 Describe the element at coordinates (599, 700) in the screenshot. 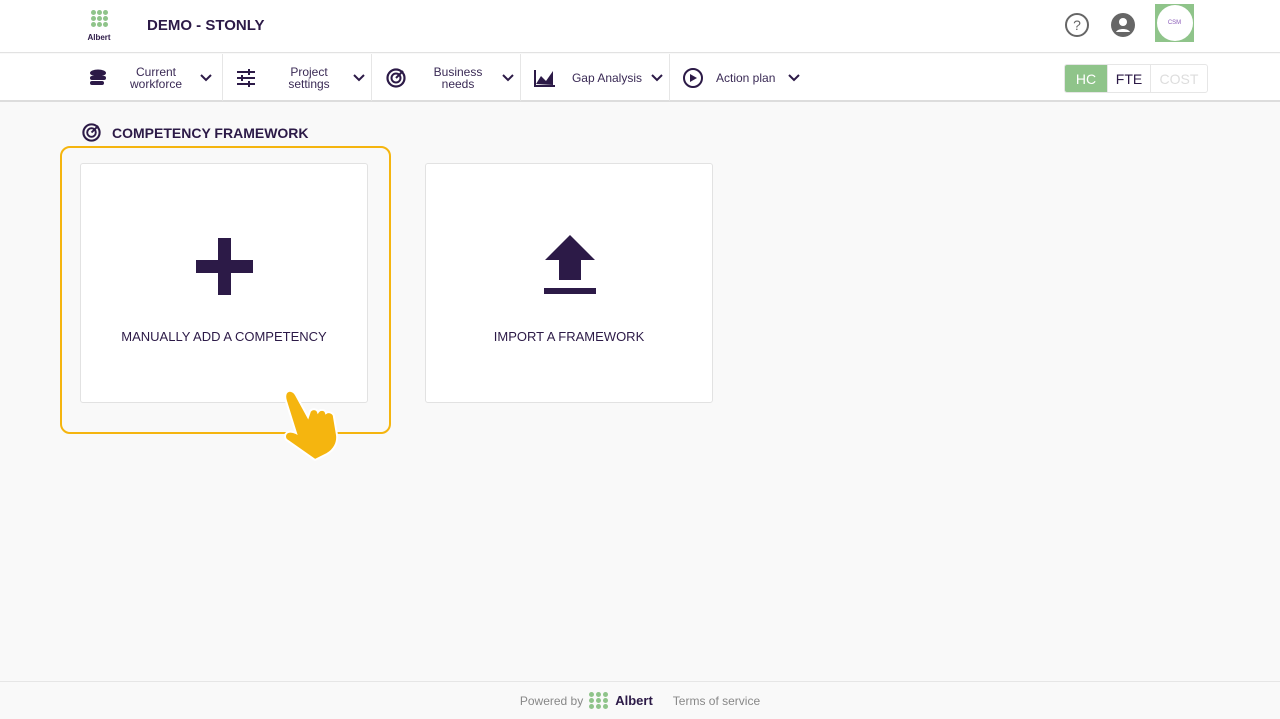

I see `albert-logo-icon` at that location.